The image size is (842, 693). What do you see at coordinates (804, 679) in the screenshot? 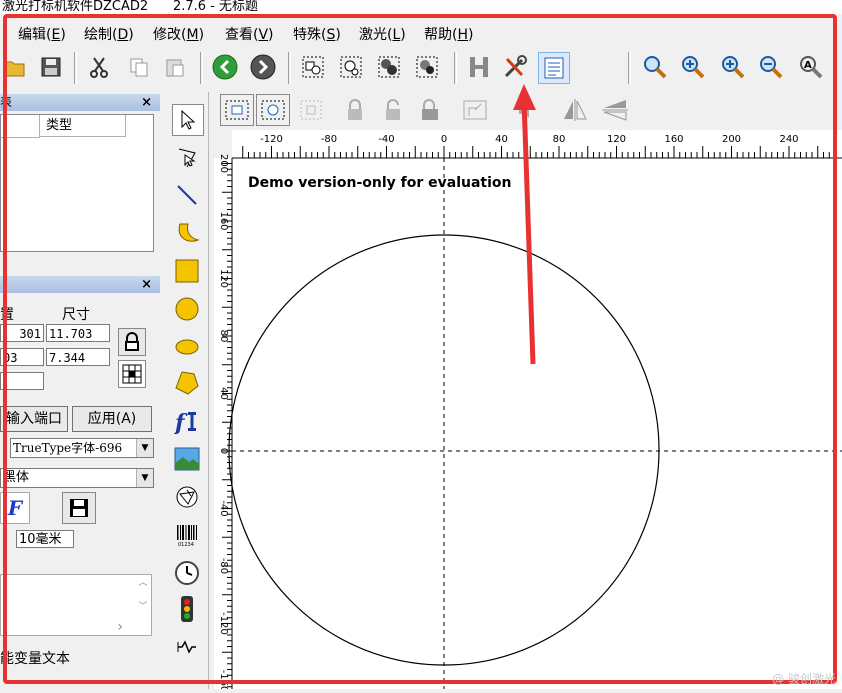
I see `watermark: @ 骏创激光` at bounding box center [804, 679].